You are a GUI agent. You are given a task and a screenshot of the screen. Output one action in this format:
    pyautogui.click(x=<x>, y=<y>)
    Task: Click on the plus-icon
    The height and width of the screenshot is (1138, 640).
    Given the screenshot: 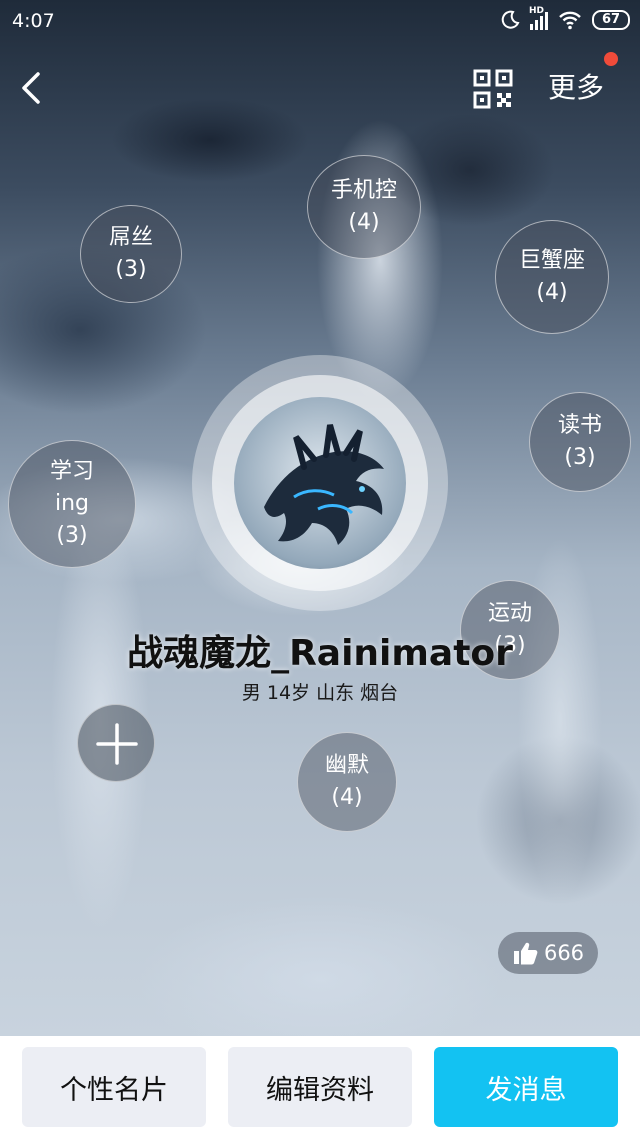 What is the action you would take?
    pyautogui.click(x=117, y=744)
    